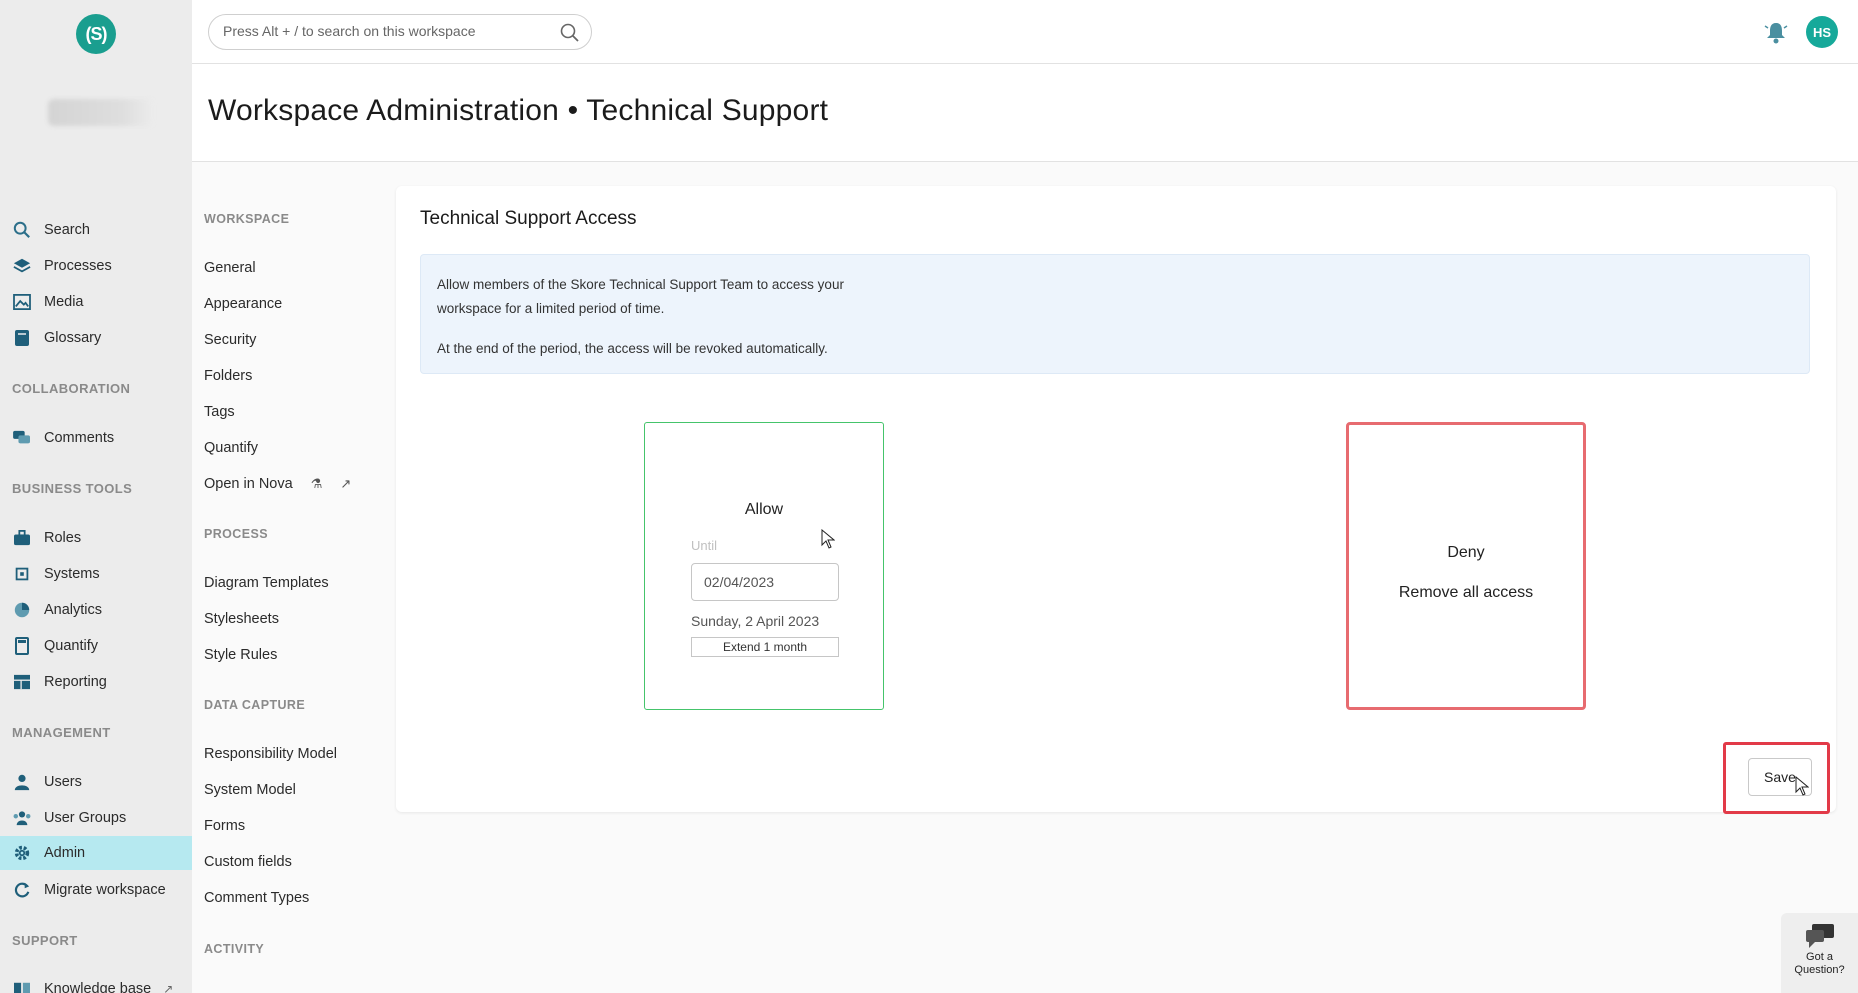 The height and width of the screenshot is (993, 1858). Describe the element at coordinates (270, 754) in the screenshot. I see `submenu-item-responsibility-model: Responsibility Model` at that location.